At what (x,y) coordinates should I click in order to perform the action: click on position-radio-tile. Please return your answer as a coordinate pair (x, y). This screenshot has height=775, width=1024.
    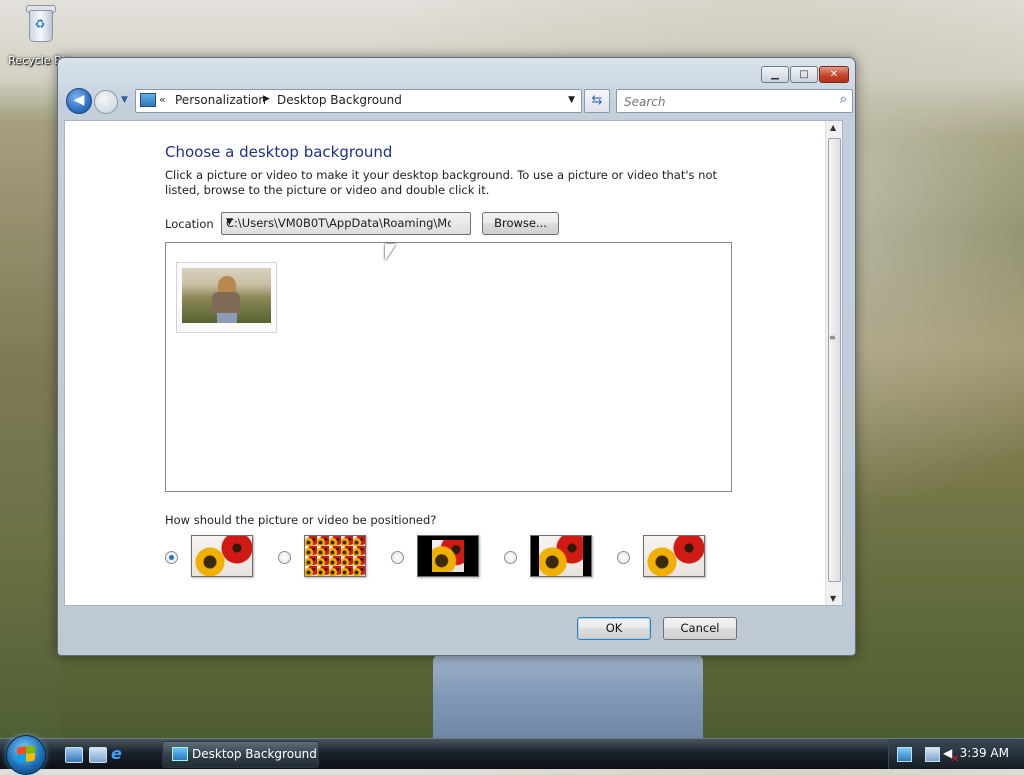
    Looking at the image, I should click on (284, 557).